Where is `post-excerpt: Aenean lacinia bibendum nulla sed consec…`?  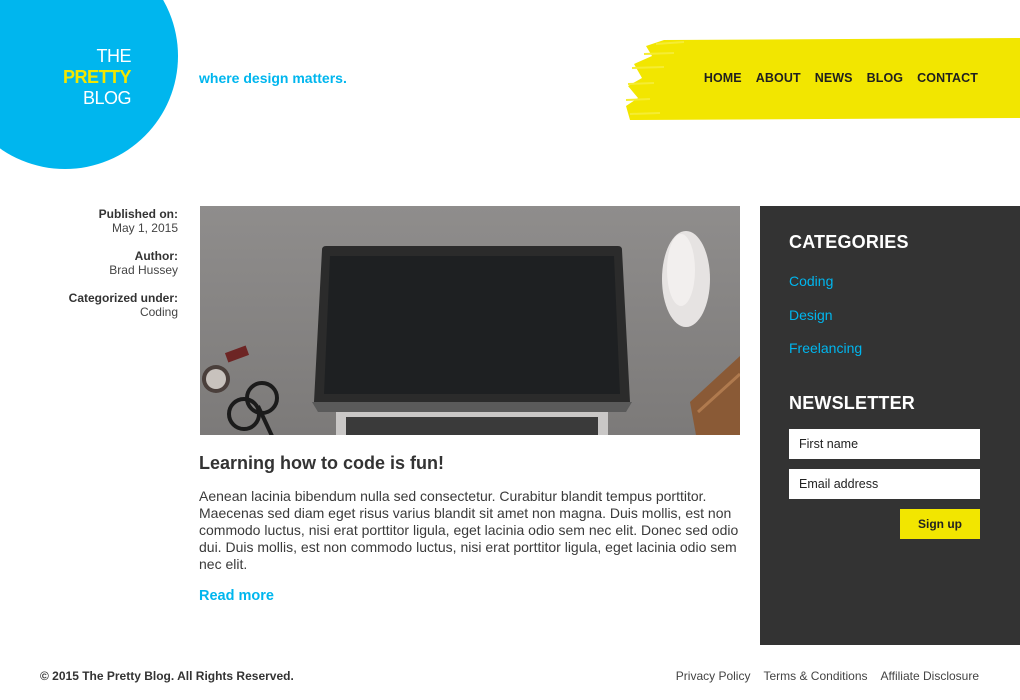
post-excerpt: Aenean lacinia bibendum nulla sed consec… is located at coordinates (469, 530).